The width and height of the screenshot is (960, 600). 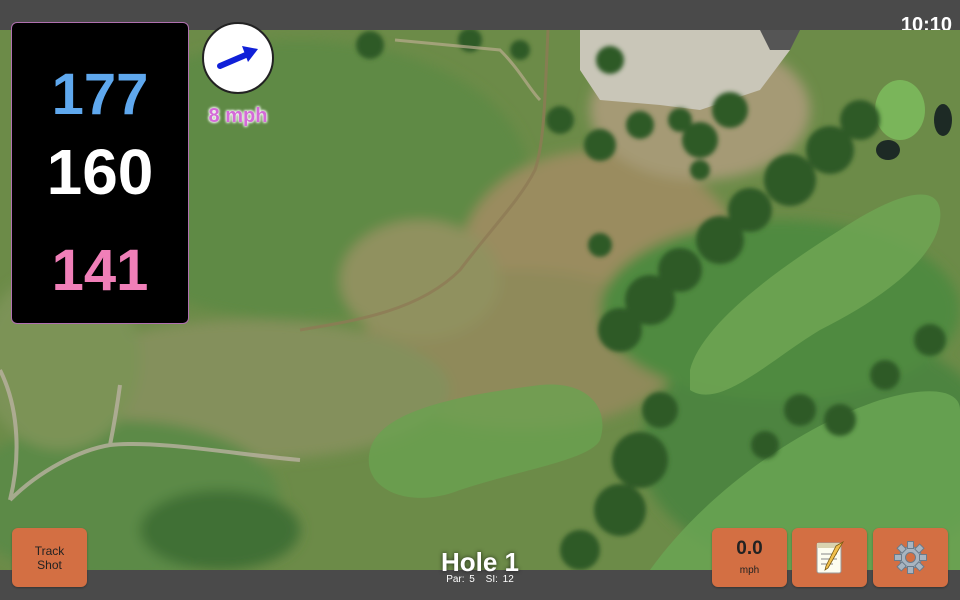 What do you see at coordinates (238, 116) in the screenshot?
I see `wind-speed: 8 mph` at bounding box center [238, 116].